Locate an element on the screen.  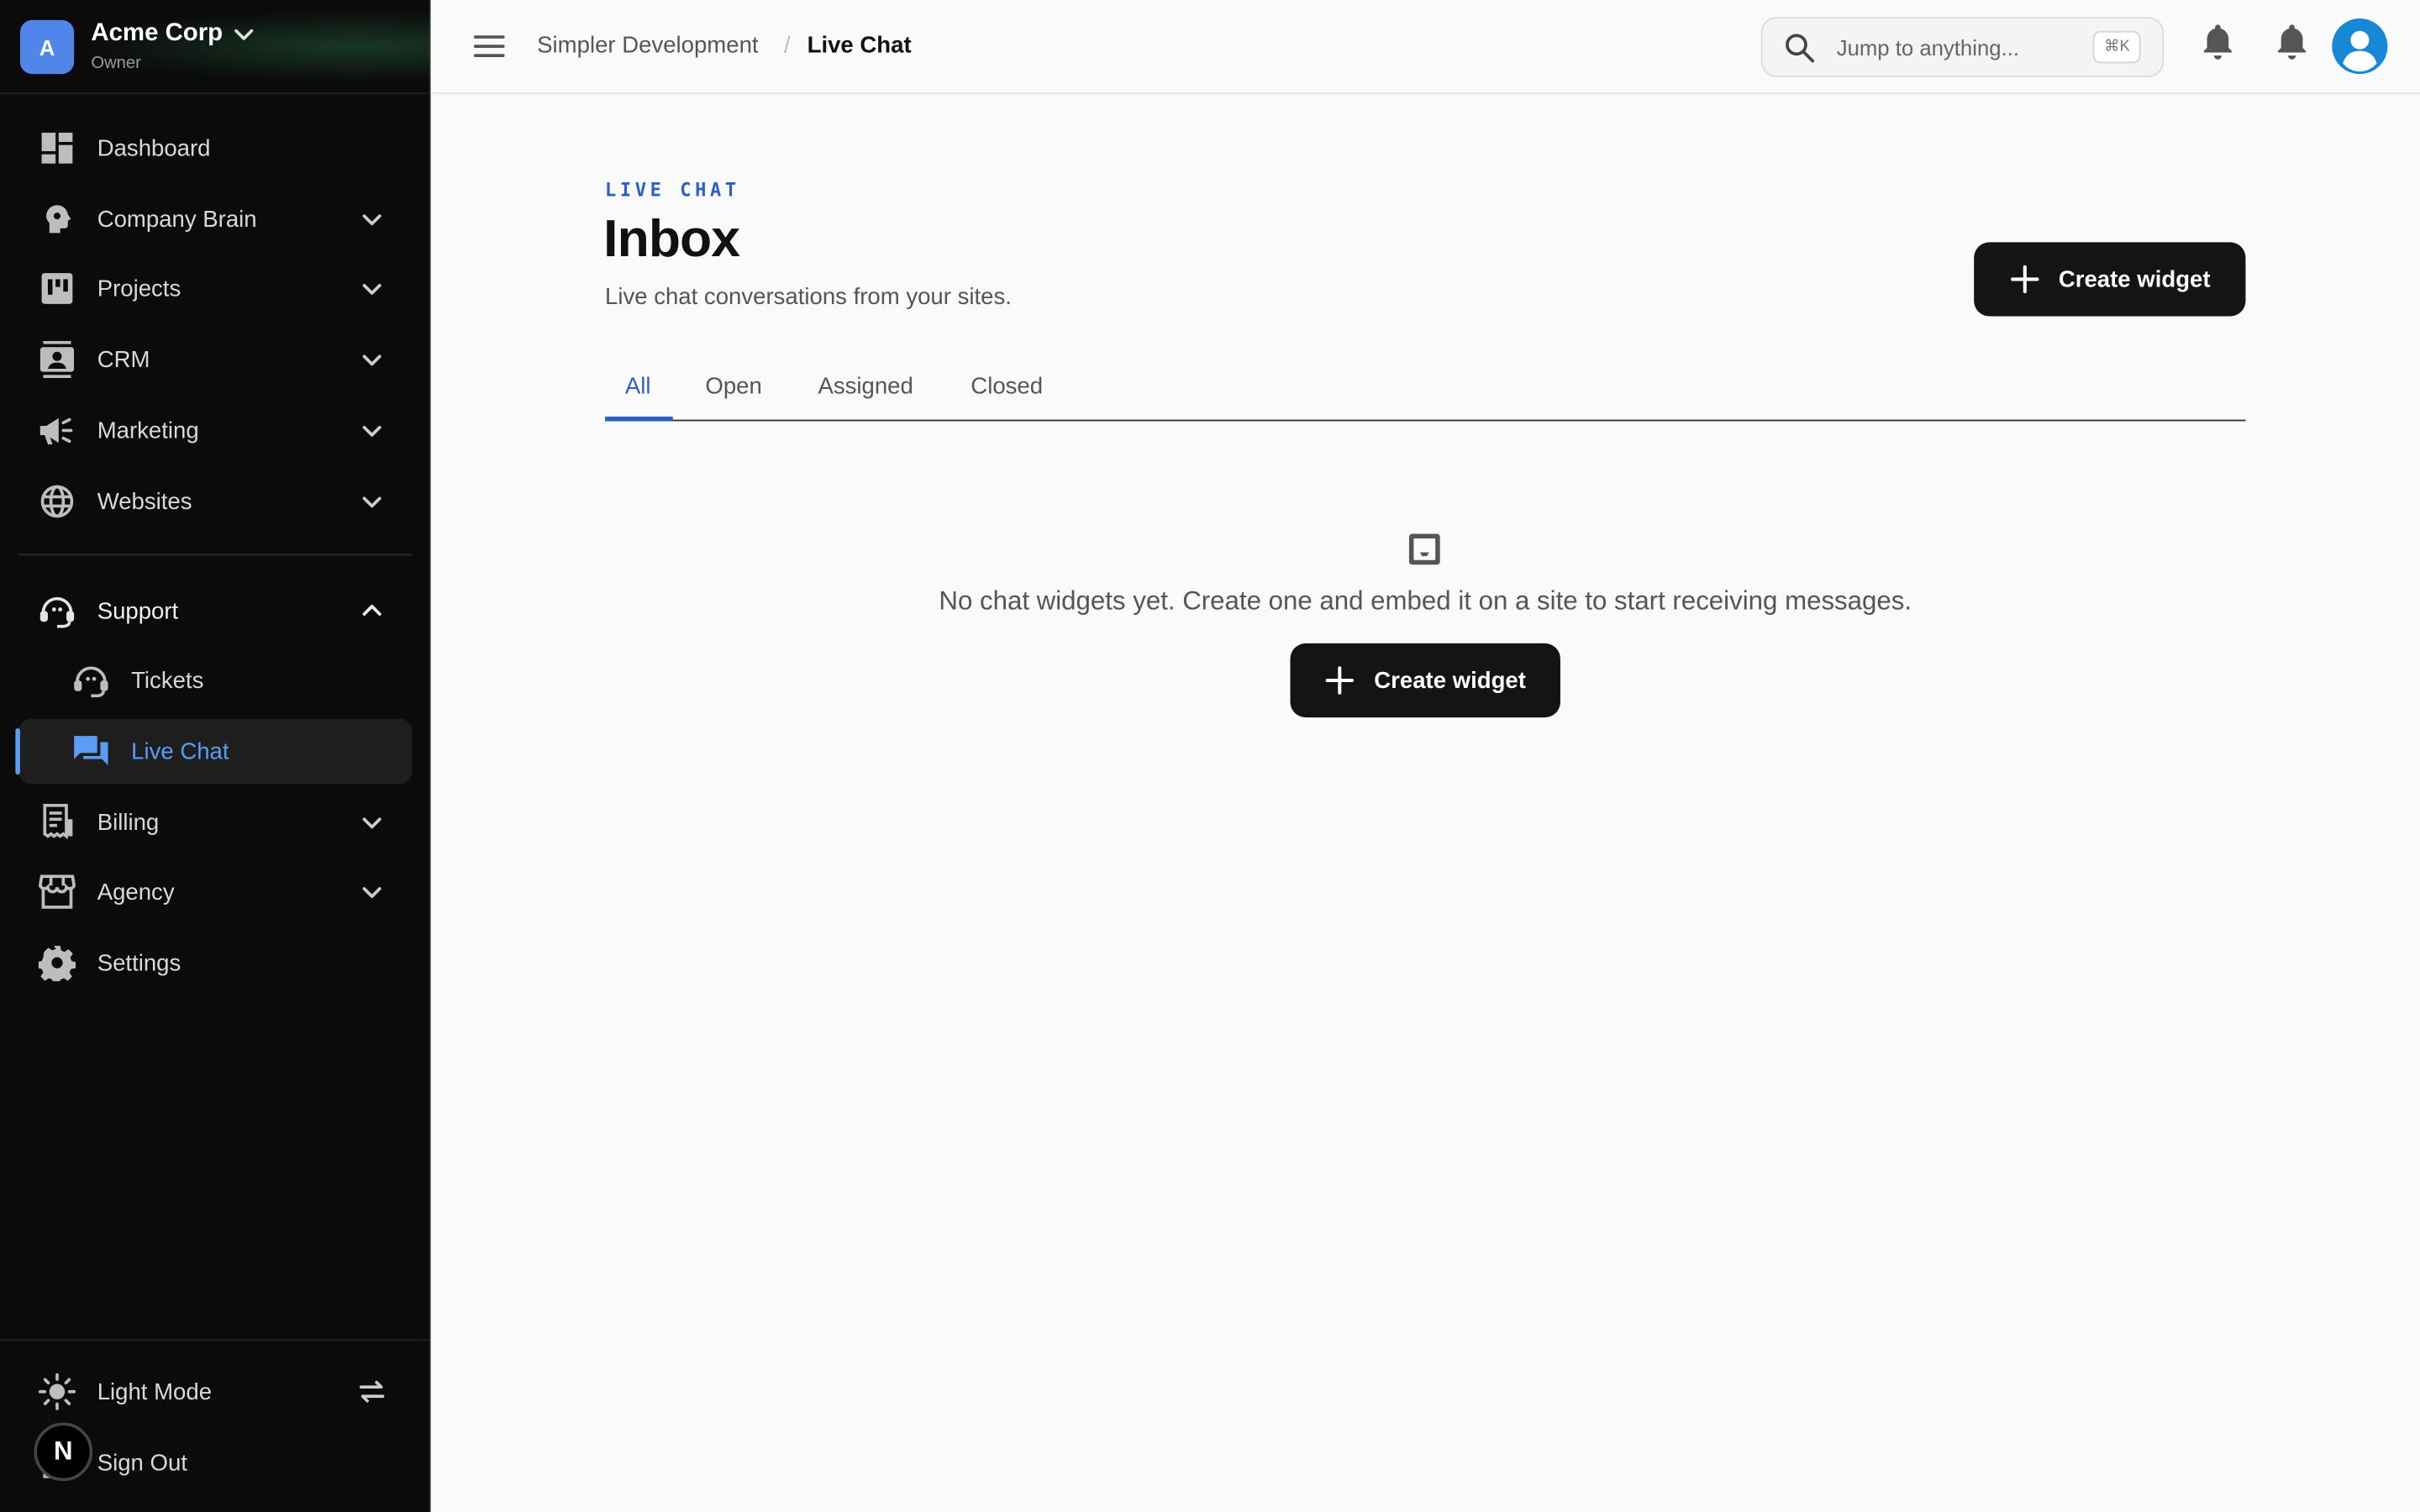
sidebar-item-marketing: Marketing is located at coordinates (215, 430).